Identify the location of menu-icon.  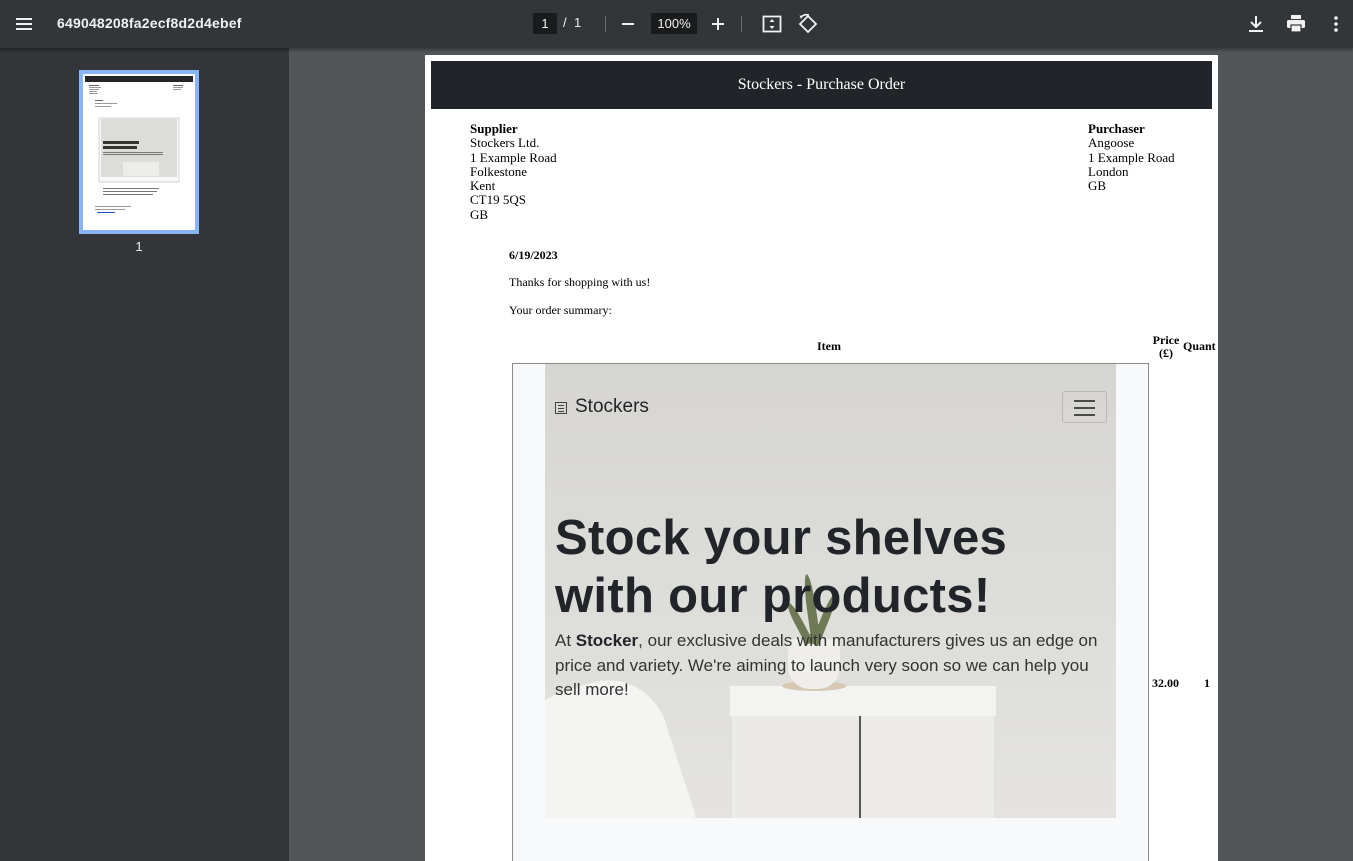
(24, 24).